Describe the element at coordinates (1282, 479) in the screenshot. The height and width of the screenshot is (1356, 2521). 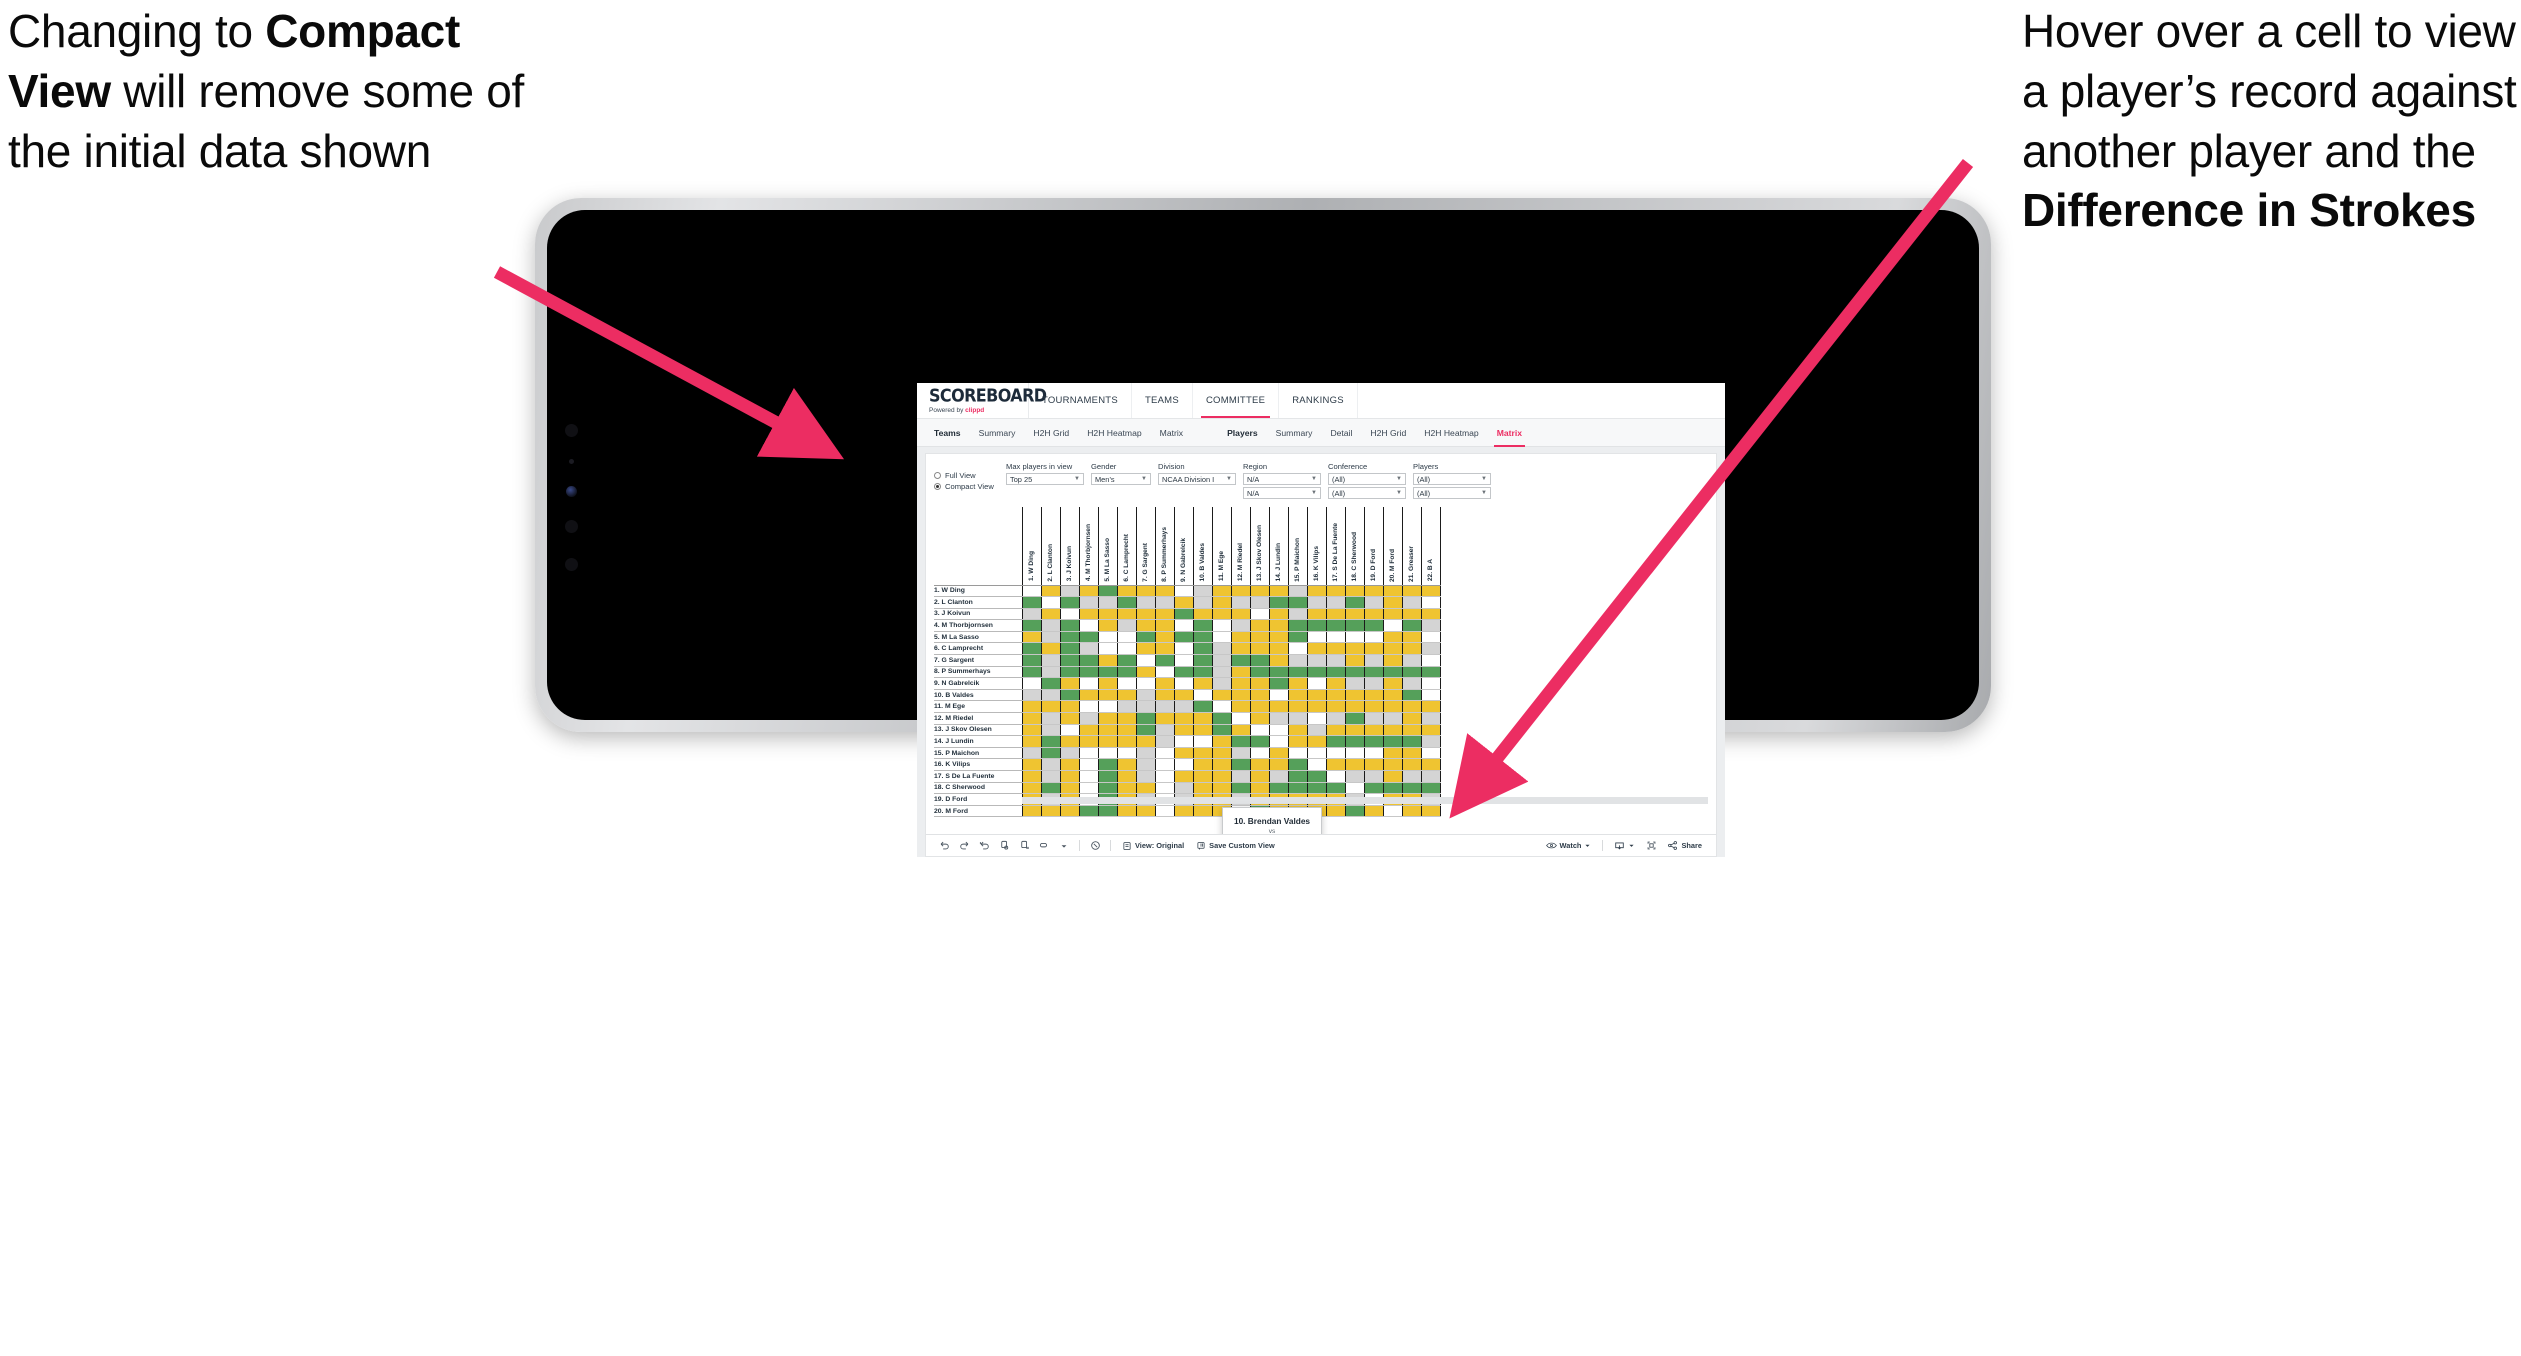
I see `select-region-1: N/A ▼` at that location.